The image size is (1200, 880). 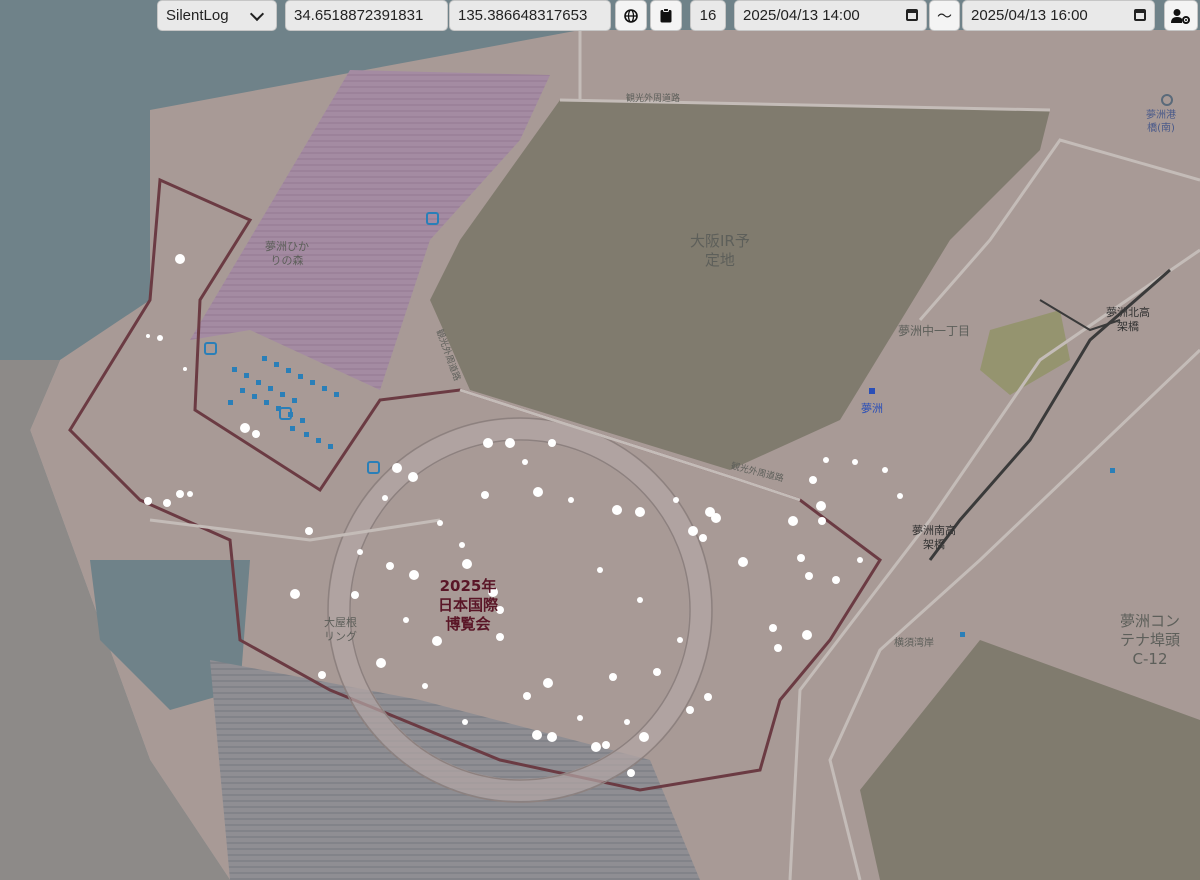 I want to click on longitude-field: 135.386648317653, so click(x=530, y=15).